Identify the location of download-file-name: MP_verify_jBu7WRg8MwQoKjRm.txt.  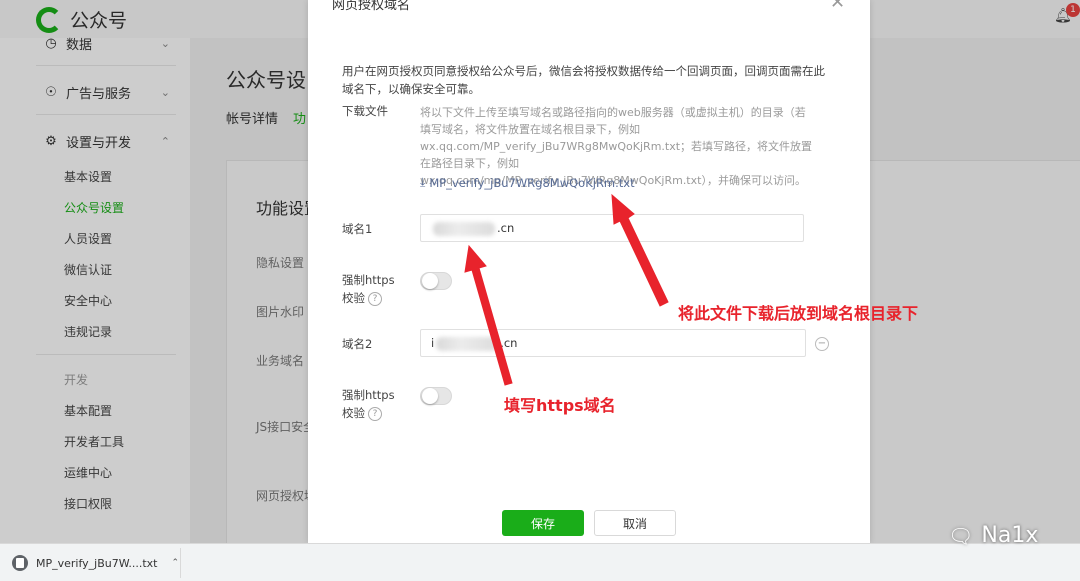
(532, 182).